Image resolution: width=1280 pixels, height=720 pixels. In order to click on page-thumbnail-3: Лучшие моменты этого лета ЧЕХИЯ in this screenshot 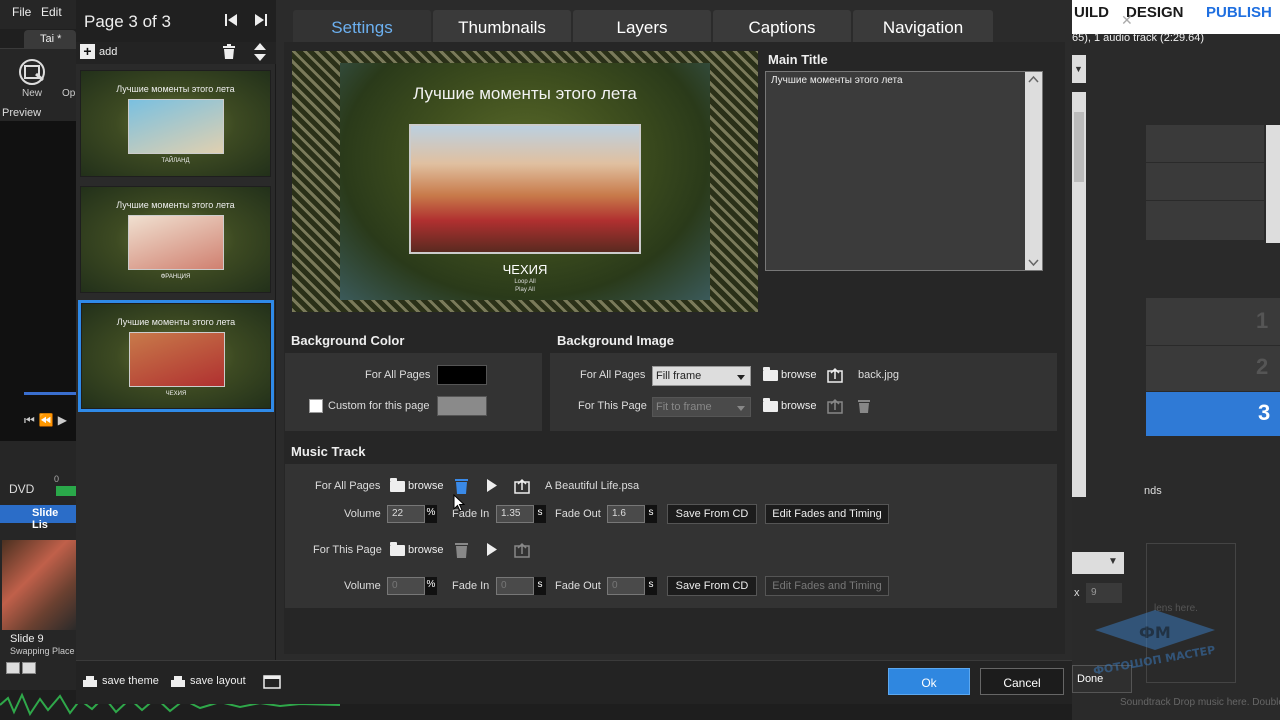, I will do `click(176, 356)`.